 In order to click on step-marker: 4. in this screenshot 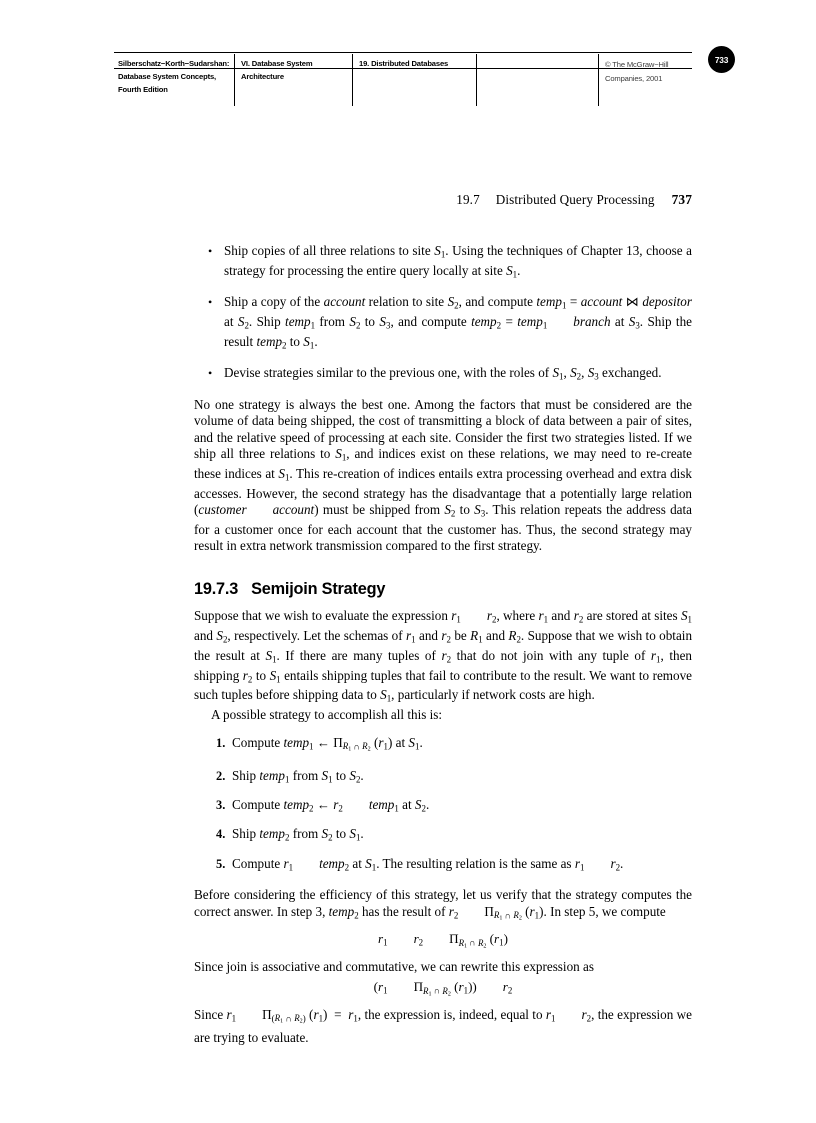, I will do `click(221, 834)`.